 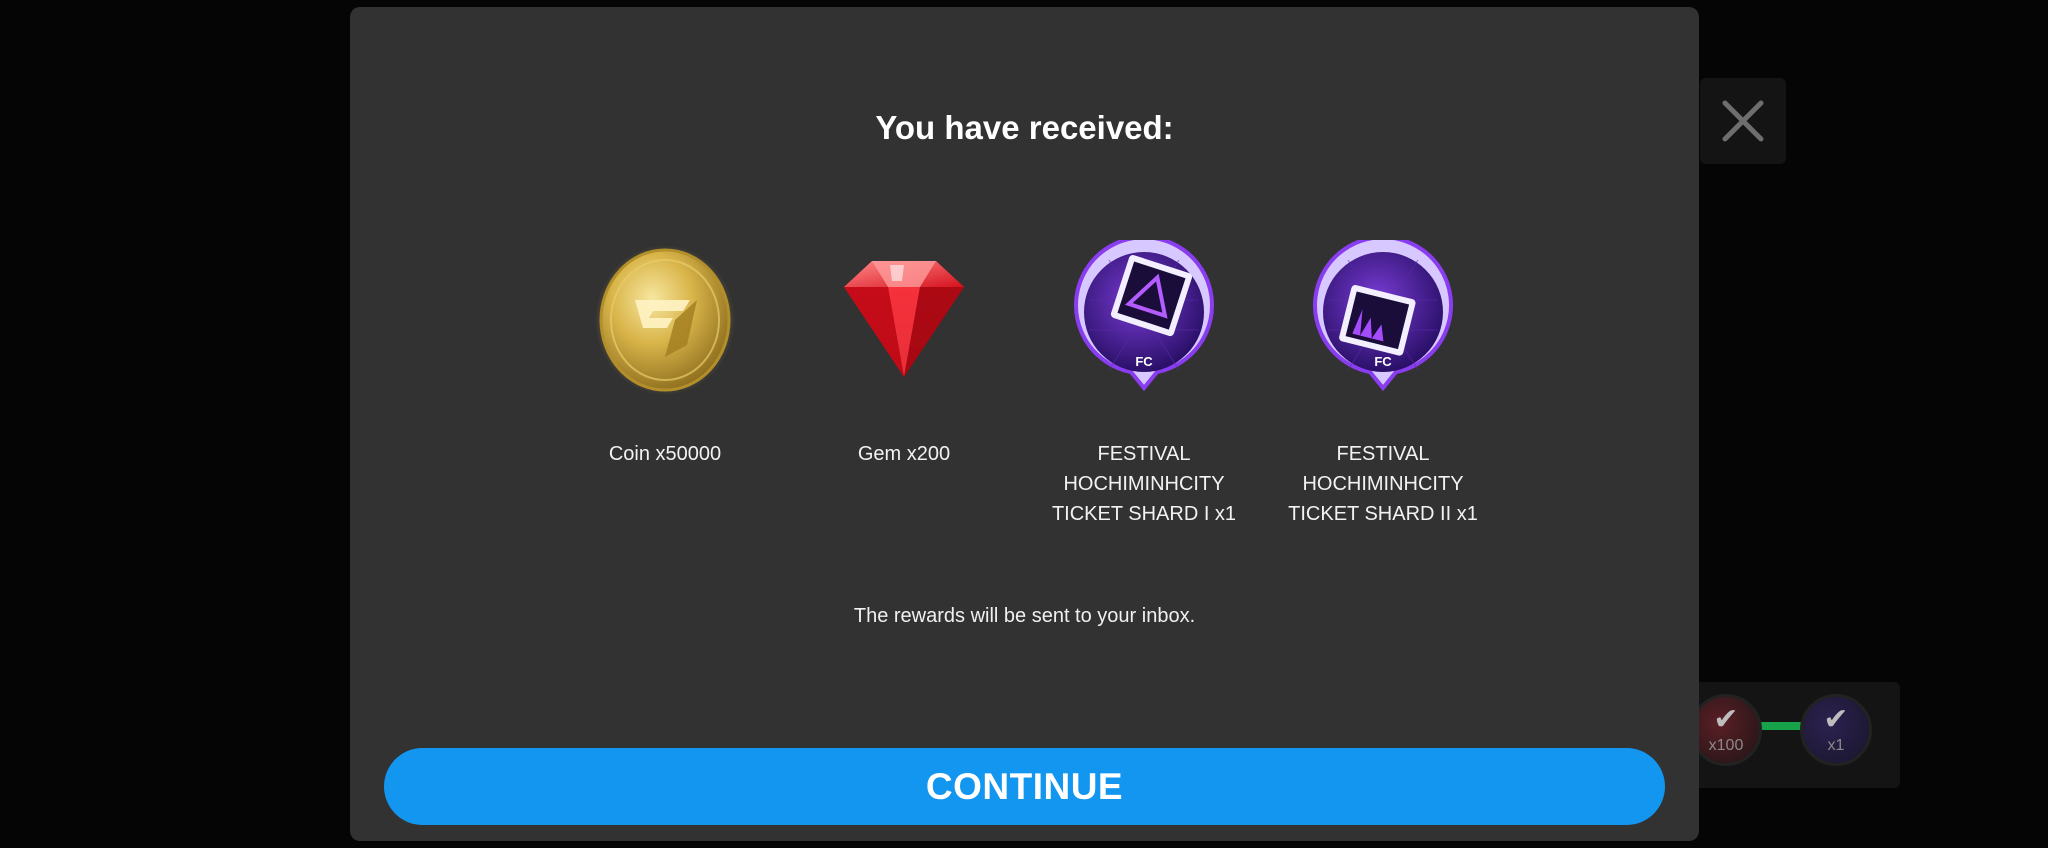 I want to click on progress-connector, so click(x=1780, y=726).